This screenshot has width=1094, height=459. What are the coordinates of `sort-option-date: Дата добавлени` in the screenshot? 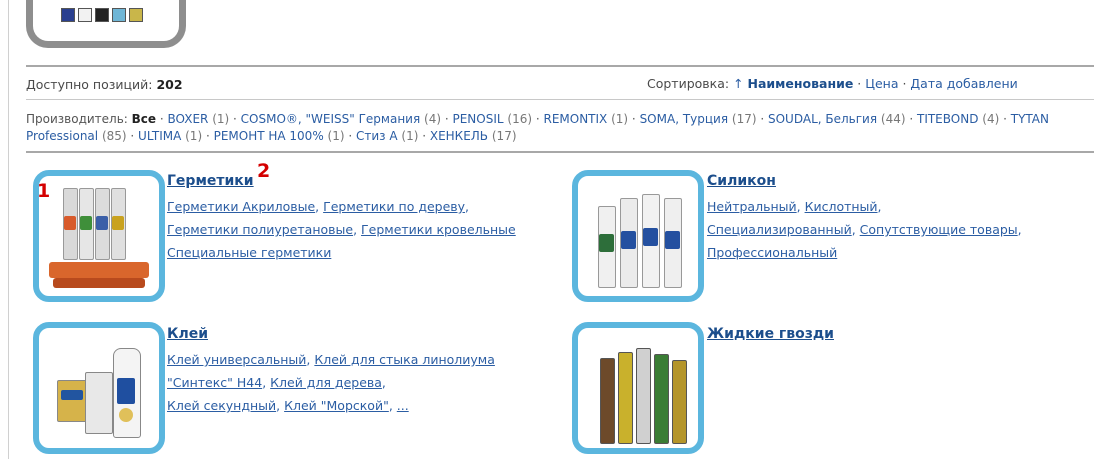 It's located at (963, 83).